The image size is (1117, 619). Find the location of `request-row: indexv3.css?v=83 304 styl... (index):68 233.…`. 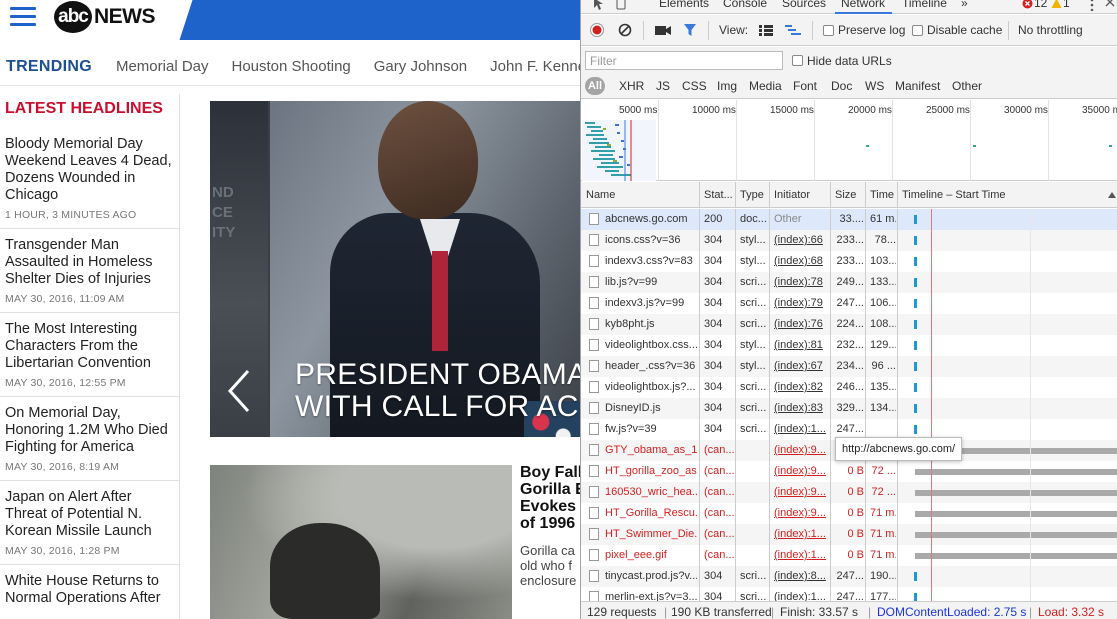

request-row: indexv3.css?v=83 304 styl... (index):68 233.… is located at coordinates (849, 261).